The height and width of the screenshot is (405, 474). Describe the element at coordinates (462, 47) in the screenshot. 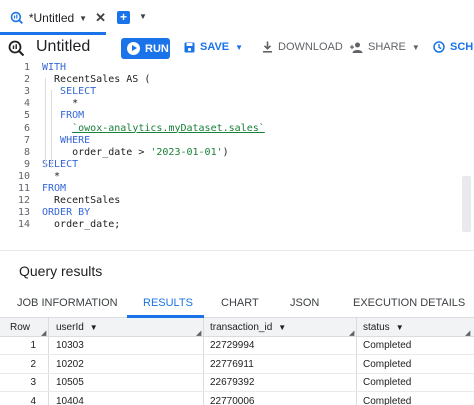

I see `schedule-label: SCHE` at that location.